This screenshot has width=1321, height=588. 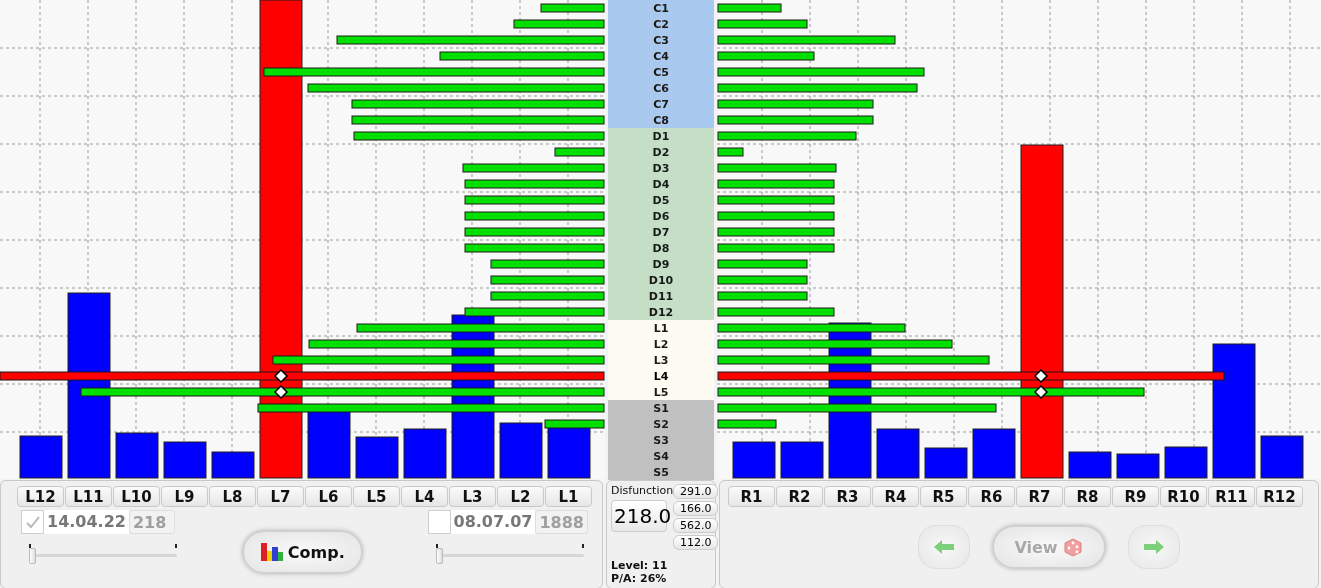 I want to click on column-button: R6, so click(x=991, y=496).